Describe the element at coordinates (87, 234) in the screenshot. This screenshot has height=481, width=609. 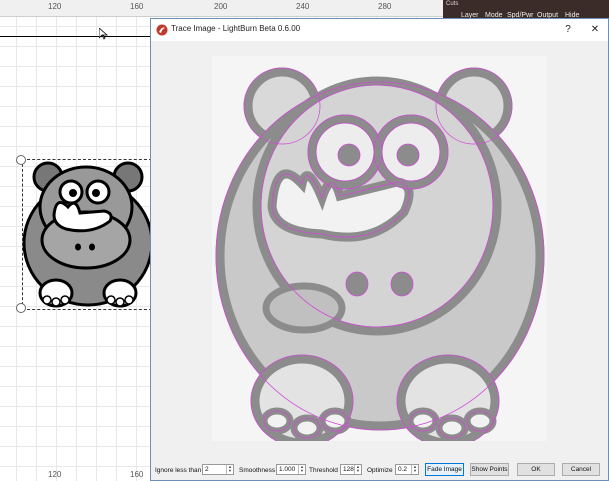
I see `selection-box` at that location.